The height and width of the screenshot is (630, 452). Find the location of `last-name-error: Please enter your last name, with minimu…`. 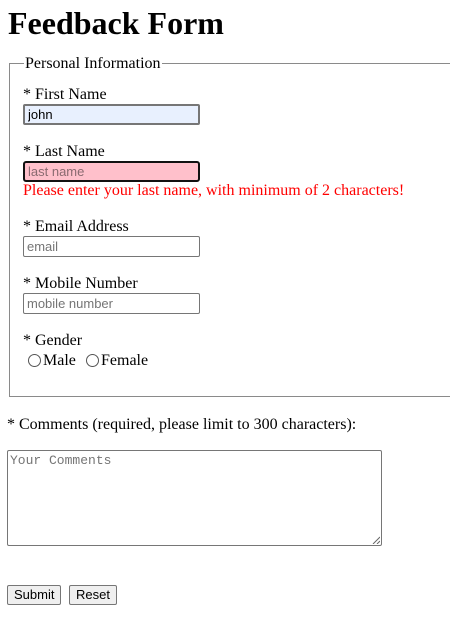

last-name-error: Please enter your last name, with minimu… is located at coordinates (214, 190).